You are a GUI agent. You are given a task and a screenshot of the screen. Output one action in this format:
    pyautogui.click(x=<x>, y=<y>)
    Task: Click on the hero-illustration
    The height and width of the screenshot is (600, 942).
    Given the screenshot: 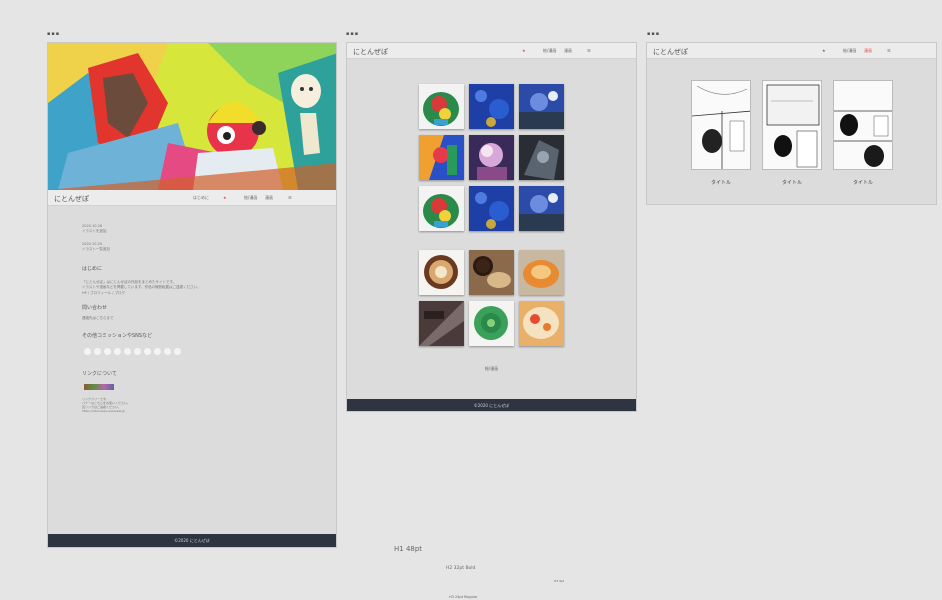 What is the action you would take?
    pyautogui.click(x=192, y=116)
    